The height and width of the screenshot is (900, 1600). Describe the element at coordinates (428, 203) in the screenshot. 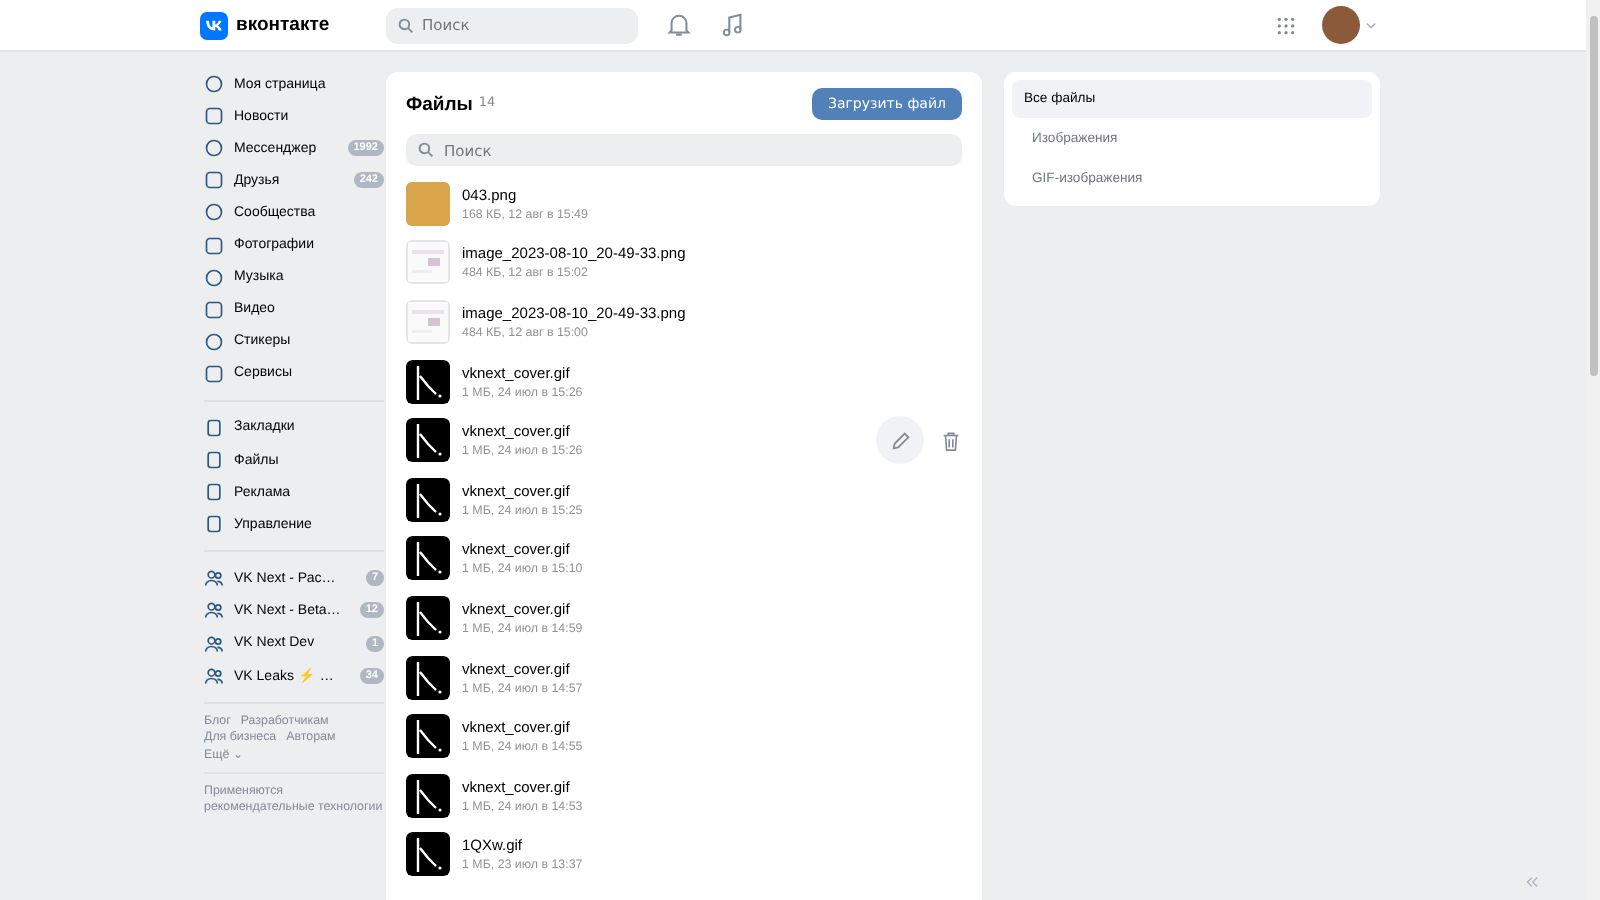

I see `photo-placeholder` at that location.